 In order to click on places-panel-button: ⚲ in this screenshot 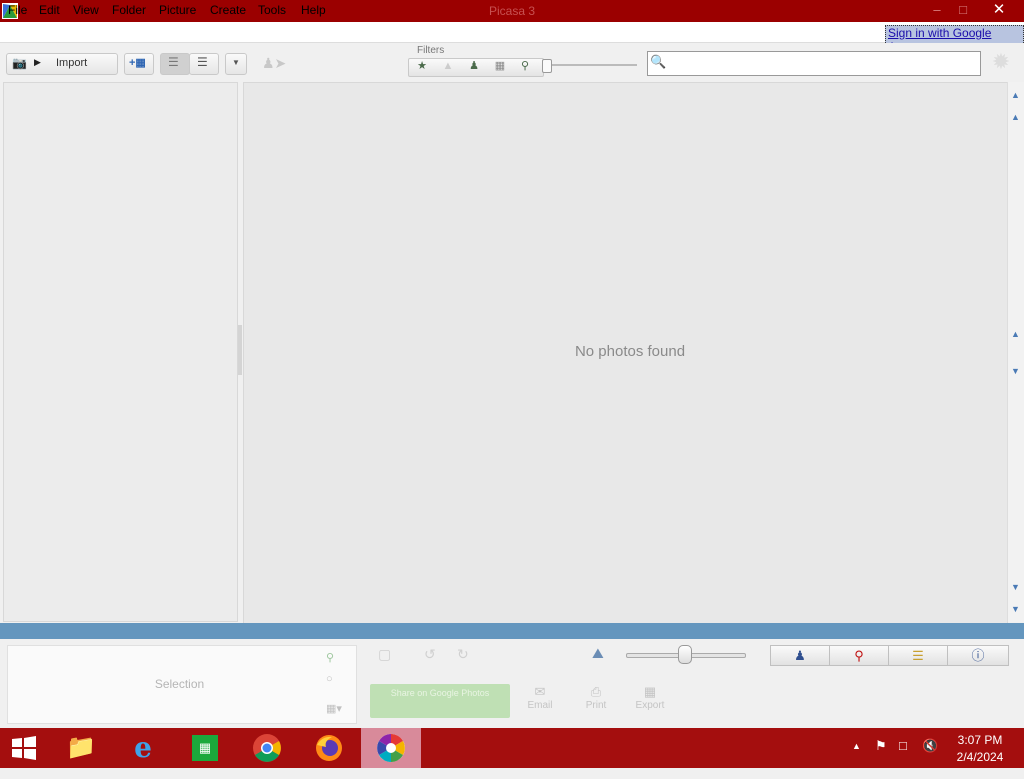, I will do `click(859, 655)`.